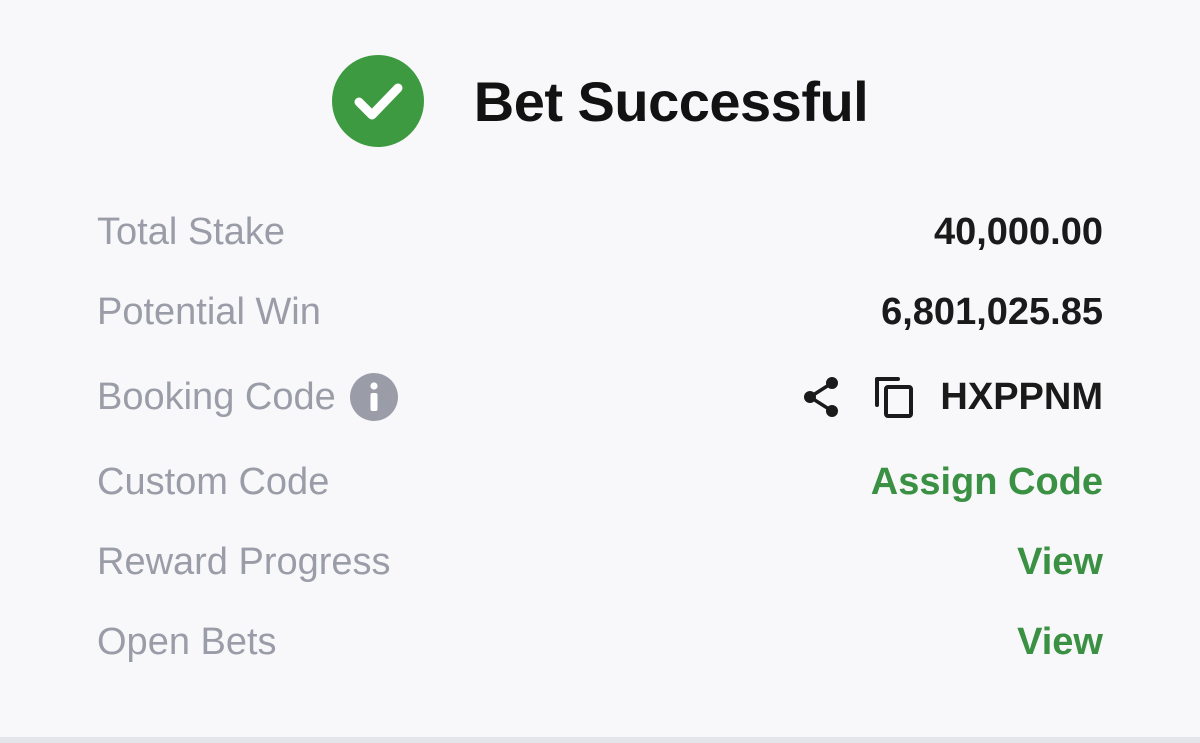  I want to click on custom-code-label: Custom Code, so click(213, 481).